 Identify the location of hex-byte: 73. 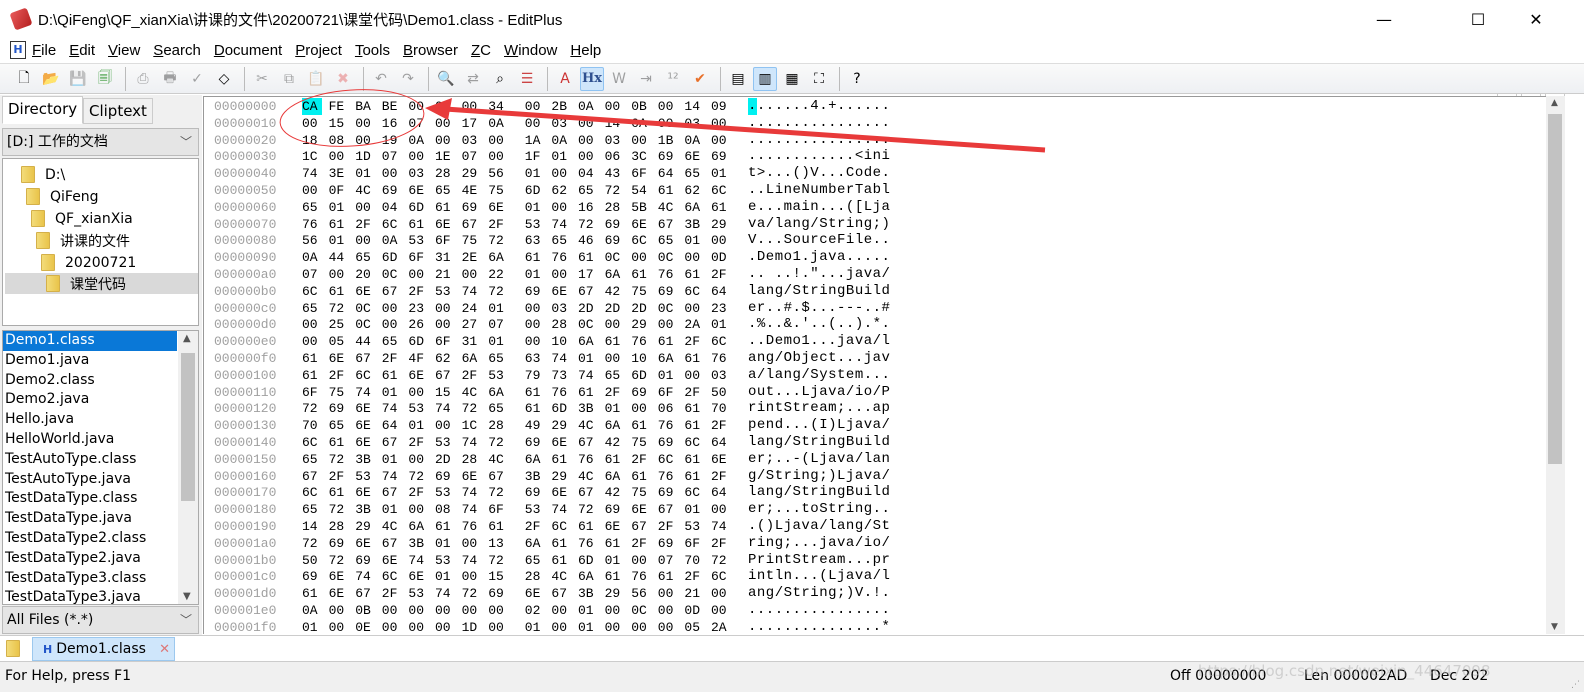
(561, 375).